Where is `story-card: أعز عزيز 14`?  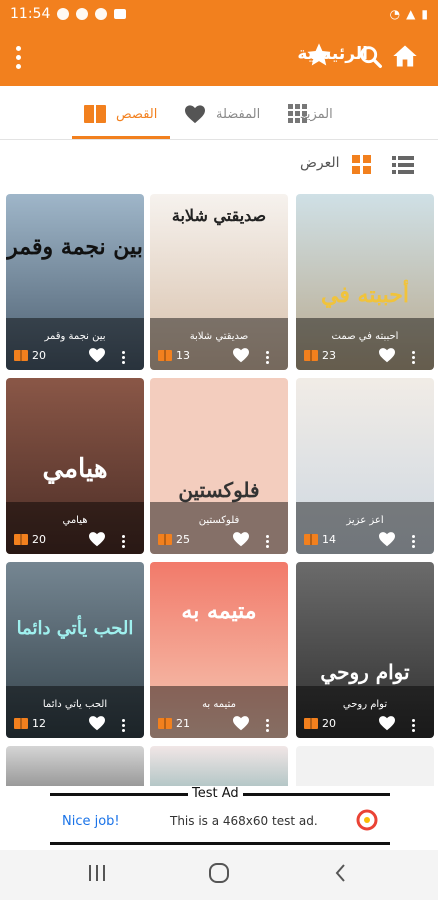
story-card: أعز عزيز 14 is located at coordinates (365, 466).